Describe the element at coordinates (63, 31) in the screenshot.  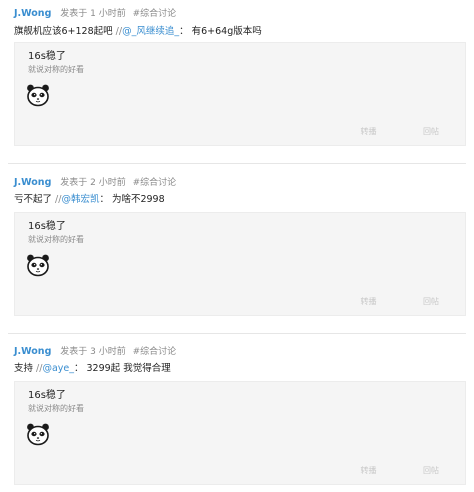
I see `post-text: 旗舰机应该6+128起吧` at that location.